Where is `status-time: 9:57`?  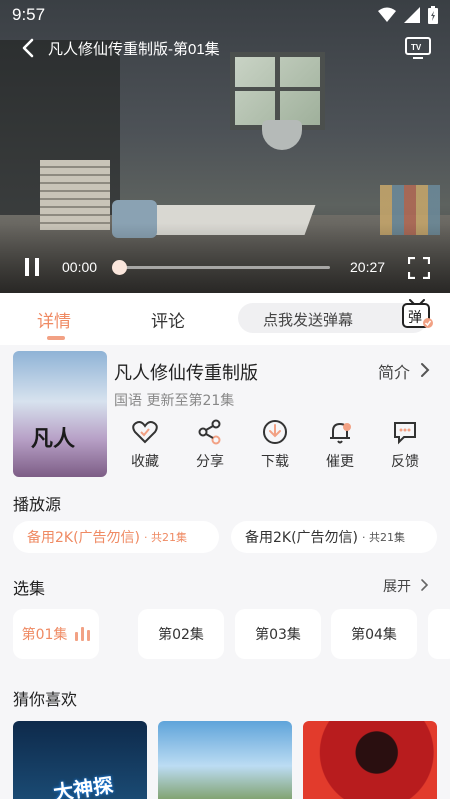 status-time: 9:57 is located at coordinates (29, 14).